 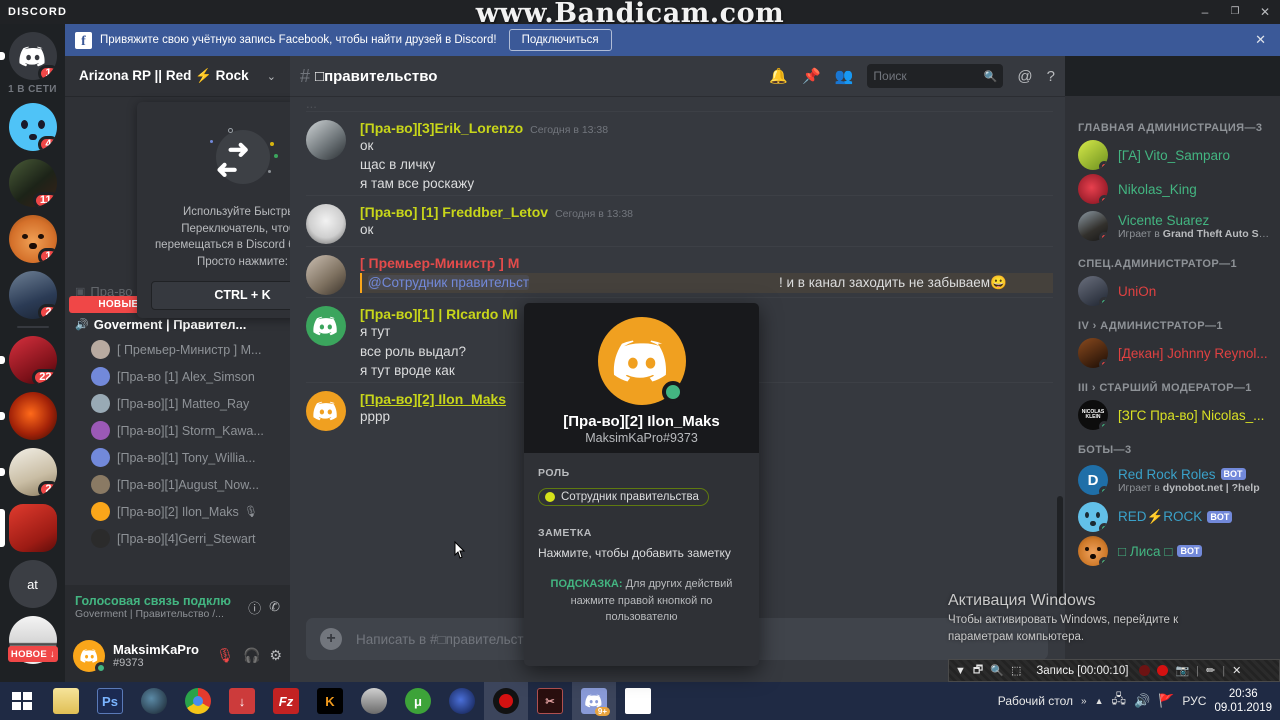 I want to click on pause-icon, so click(x=1145, y=670).